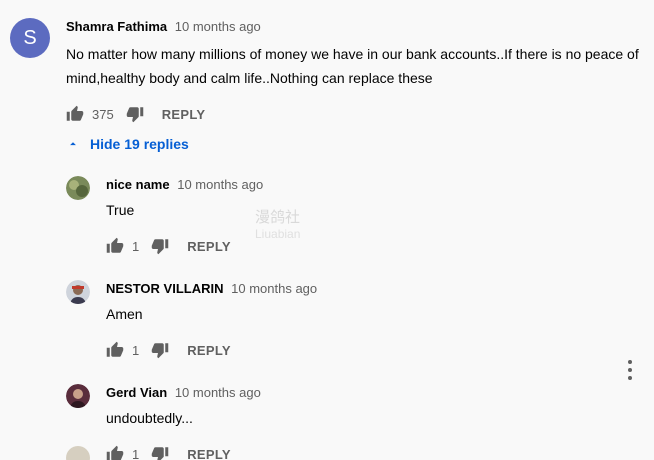  I want to click on reply-text: True, so click(120, 210).